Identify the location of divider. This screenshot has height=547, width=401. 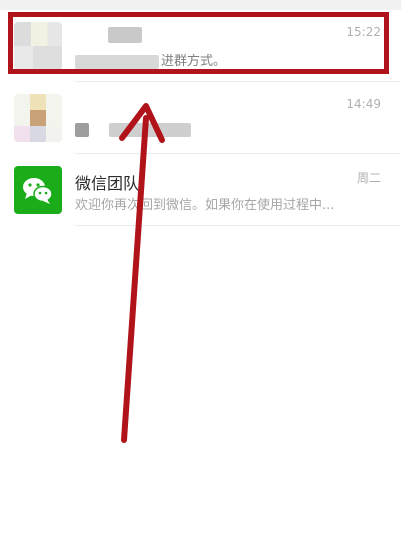
(238, 225).